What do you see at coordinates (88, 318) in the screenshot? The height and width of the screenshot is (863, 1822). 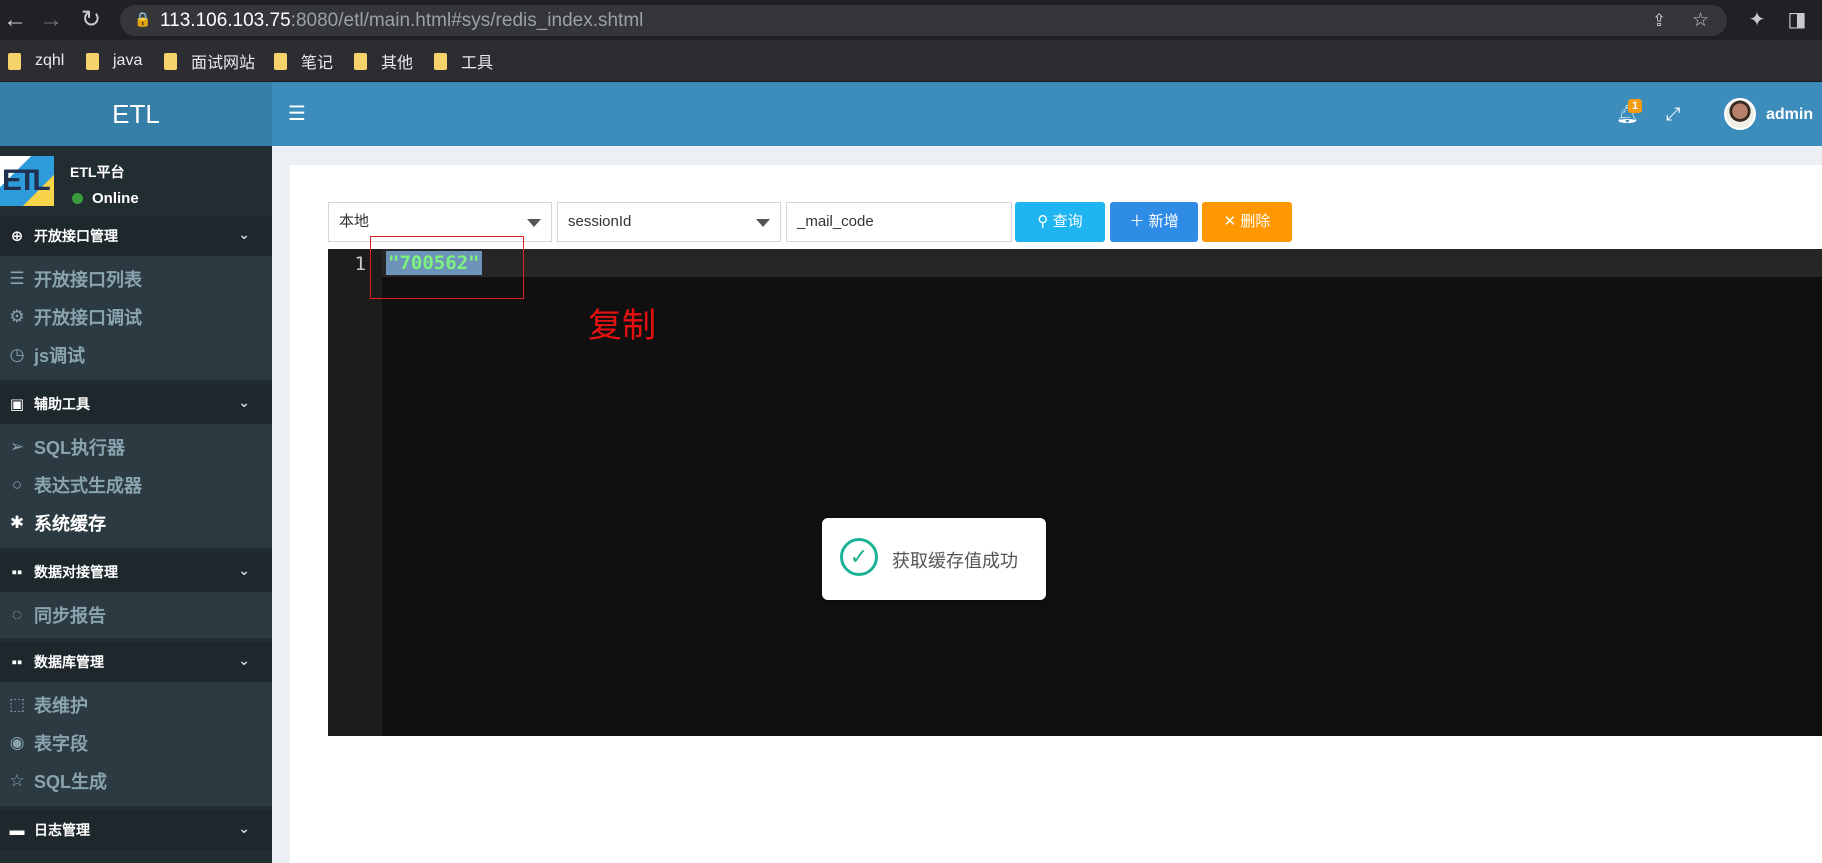 I see `item-label: 开放接口调试` at bounding box center [88, 318].